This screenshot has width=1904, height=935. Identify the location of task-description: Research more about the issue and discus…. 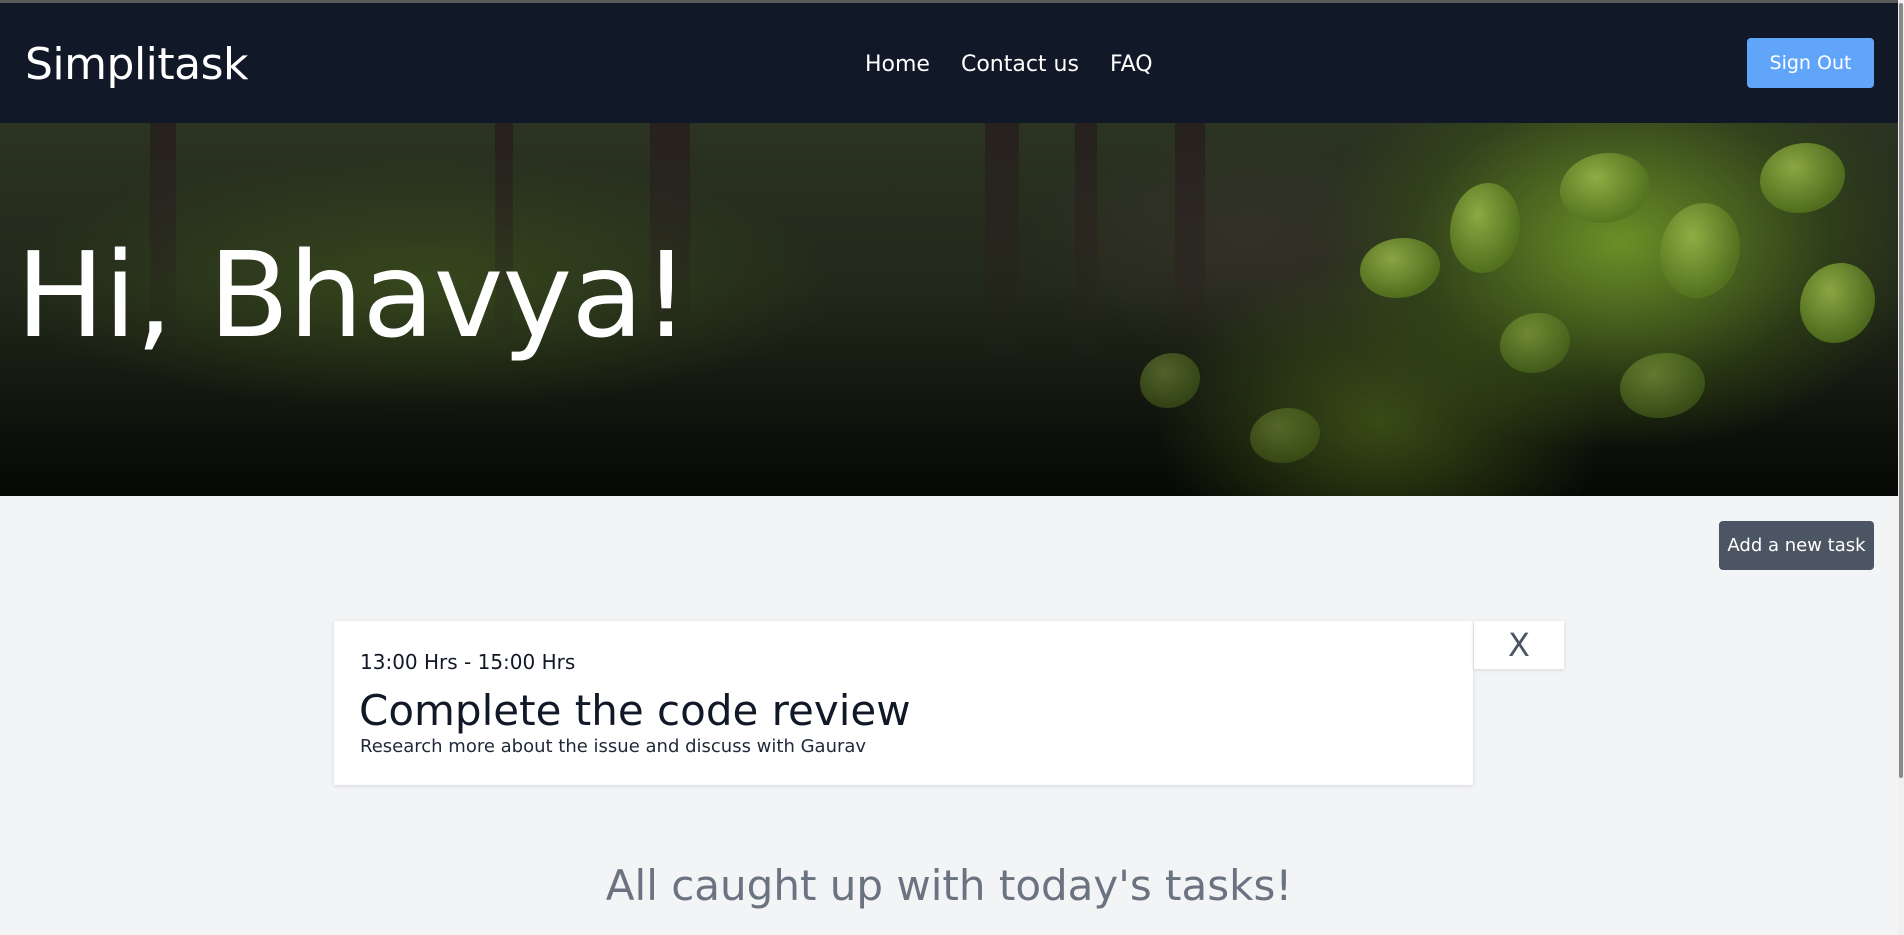
(613, 746).